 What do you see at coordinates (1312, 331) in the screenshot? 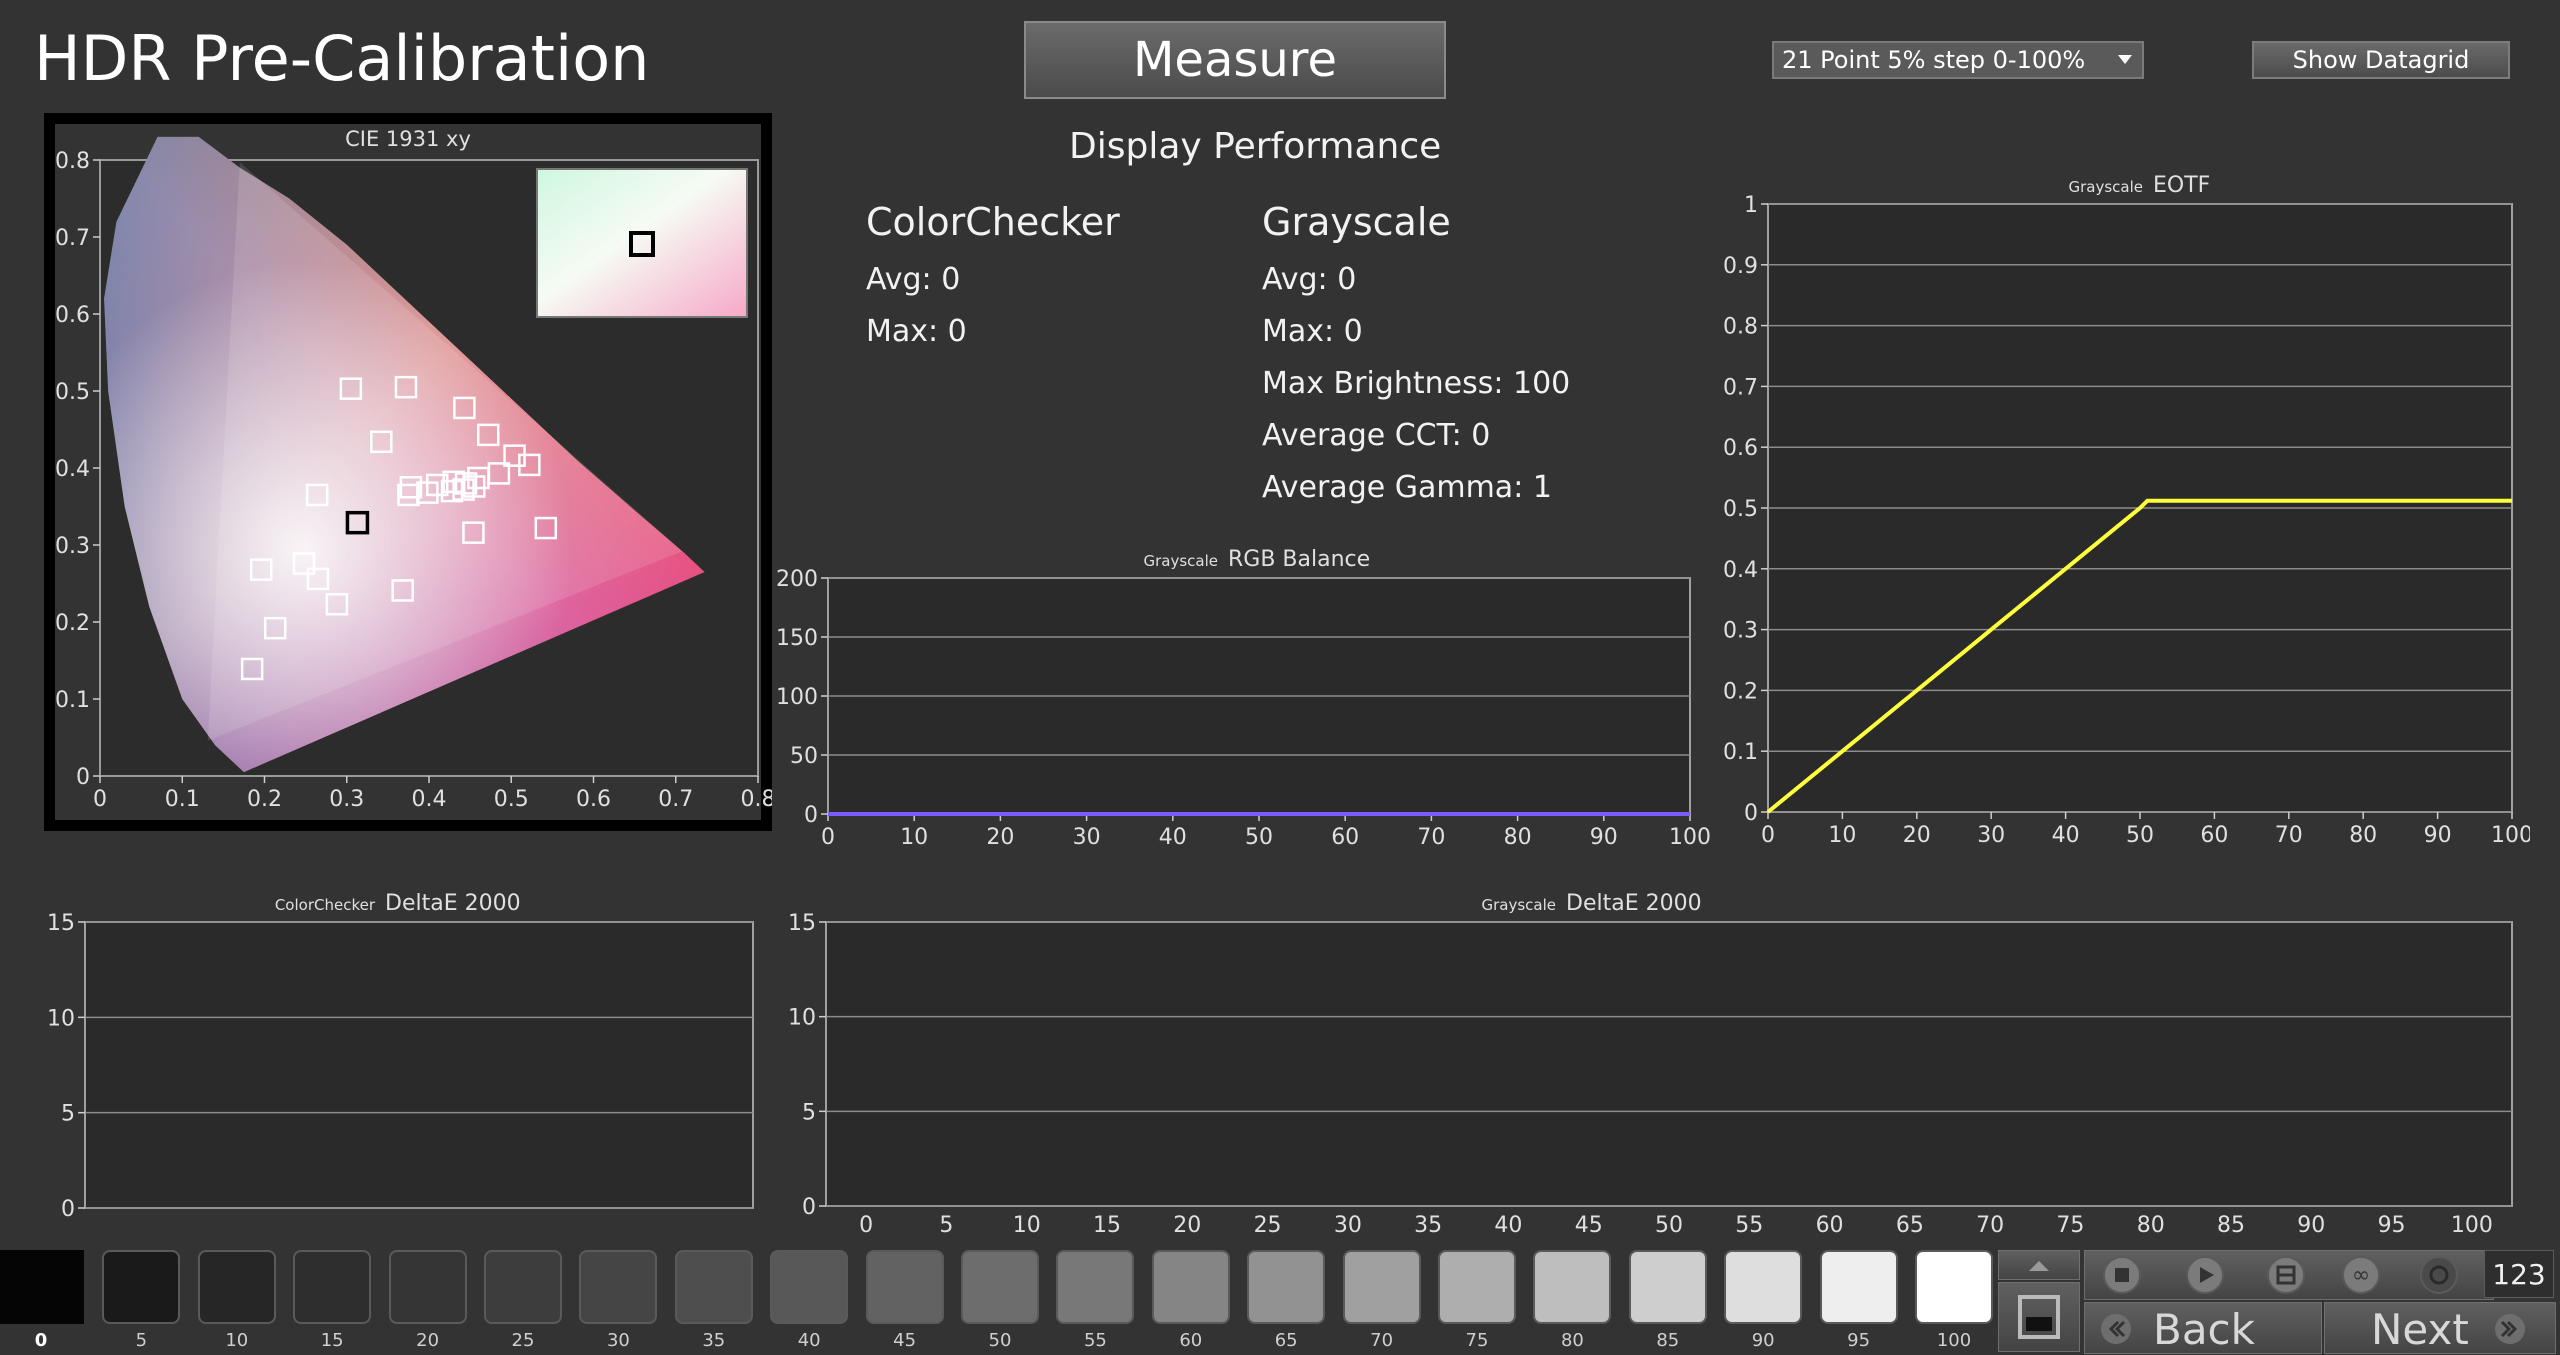
I see `grayscale-max: Max: 0` at bounding box center [1312, 331].